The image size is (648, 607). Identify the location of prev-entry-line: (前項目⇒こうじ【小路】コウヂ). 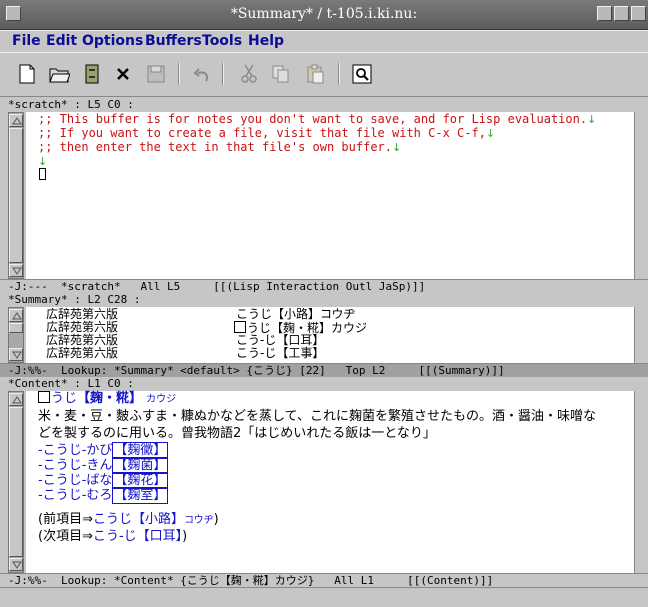
(128, 519).